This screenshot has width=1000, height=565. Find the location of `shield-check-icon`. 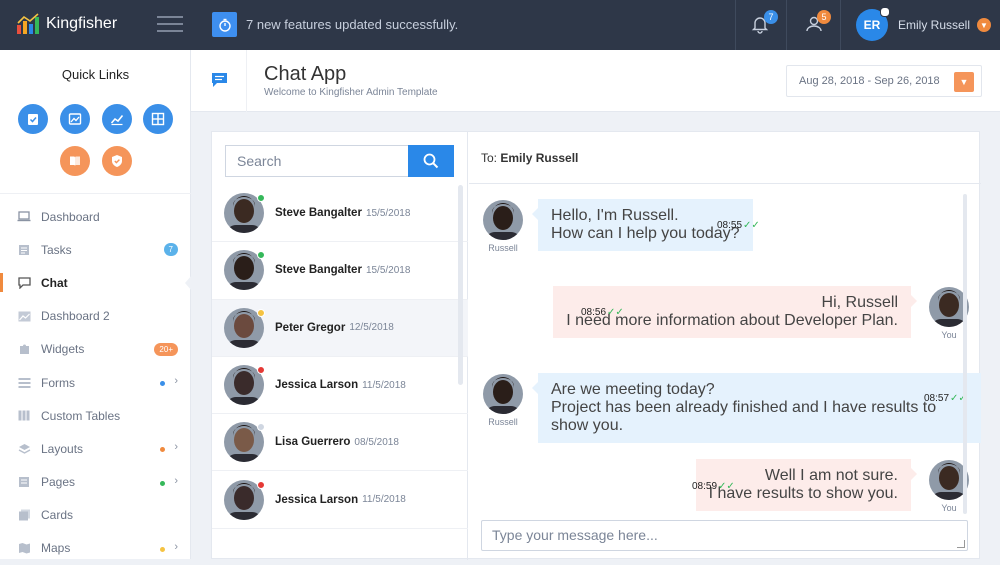

shield-check-icon is located at coordinates (117, 161).